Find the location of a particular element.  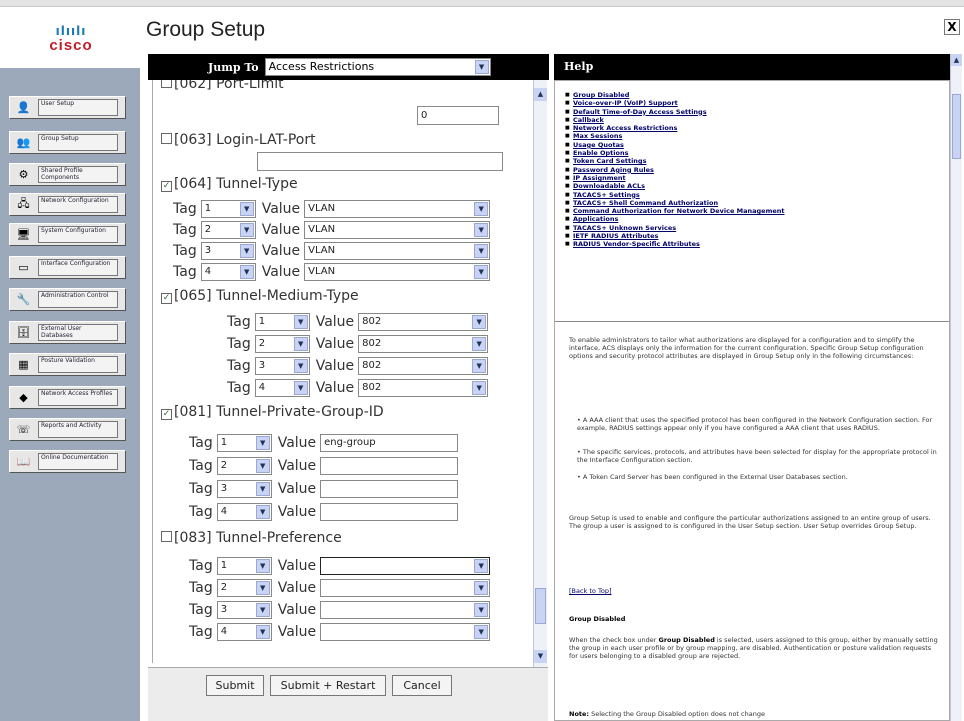

submit-restart-button: Submit + Restart is located at coordinates (328, 685).